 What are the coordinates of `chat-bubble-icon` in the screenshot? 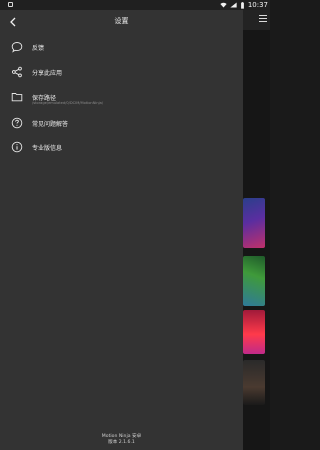 It's located at (17, 47).